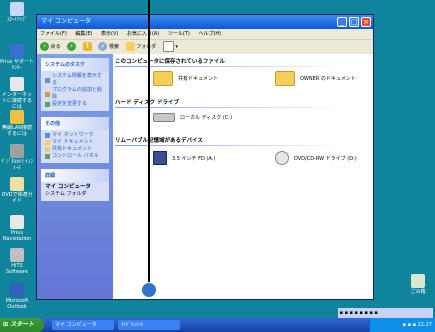 The width and height of the screenshot is (435, 332). I want to click on dvd-guide-icon, so click(17, 184).